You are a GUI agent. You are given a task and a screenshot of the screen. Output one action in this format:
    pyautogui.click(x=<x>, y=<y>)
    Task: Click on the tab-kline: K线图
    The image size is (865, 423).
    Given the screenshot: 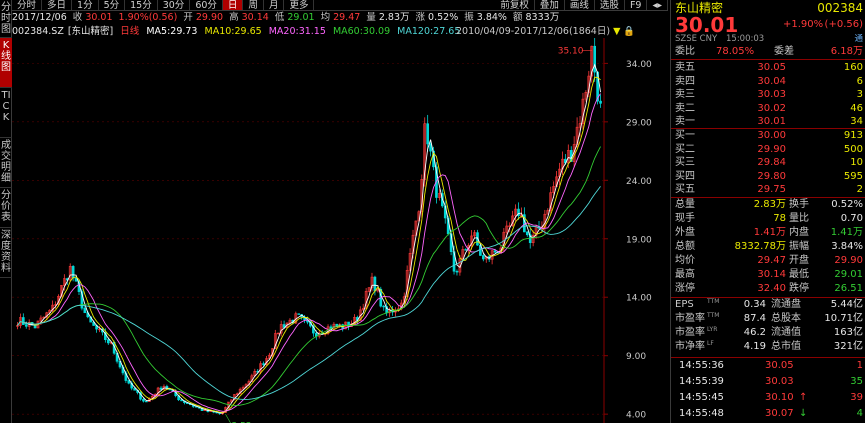 What is the action you would take?
    pyautogui.click(x=6, y=63)
    